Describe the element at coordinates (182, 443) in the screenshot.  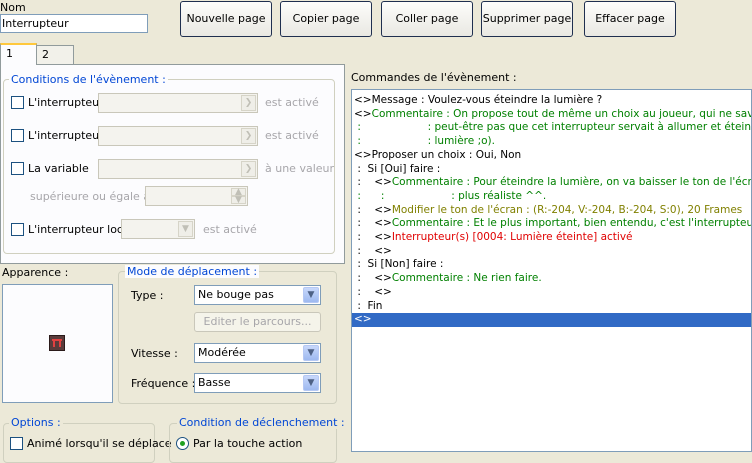
I see `action-button-radio` at that location.